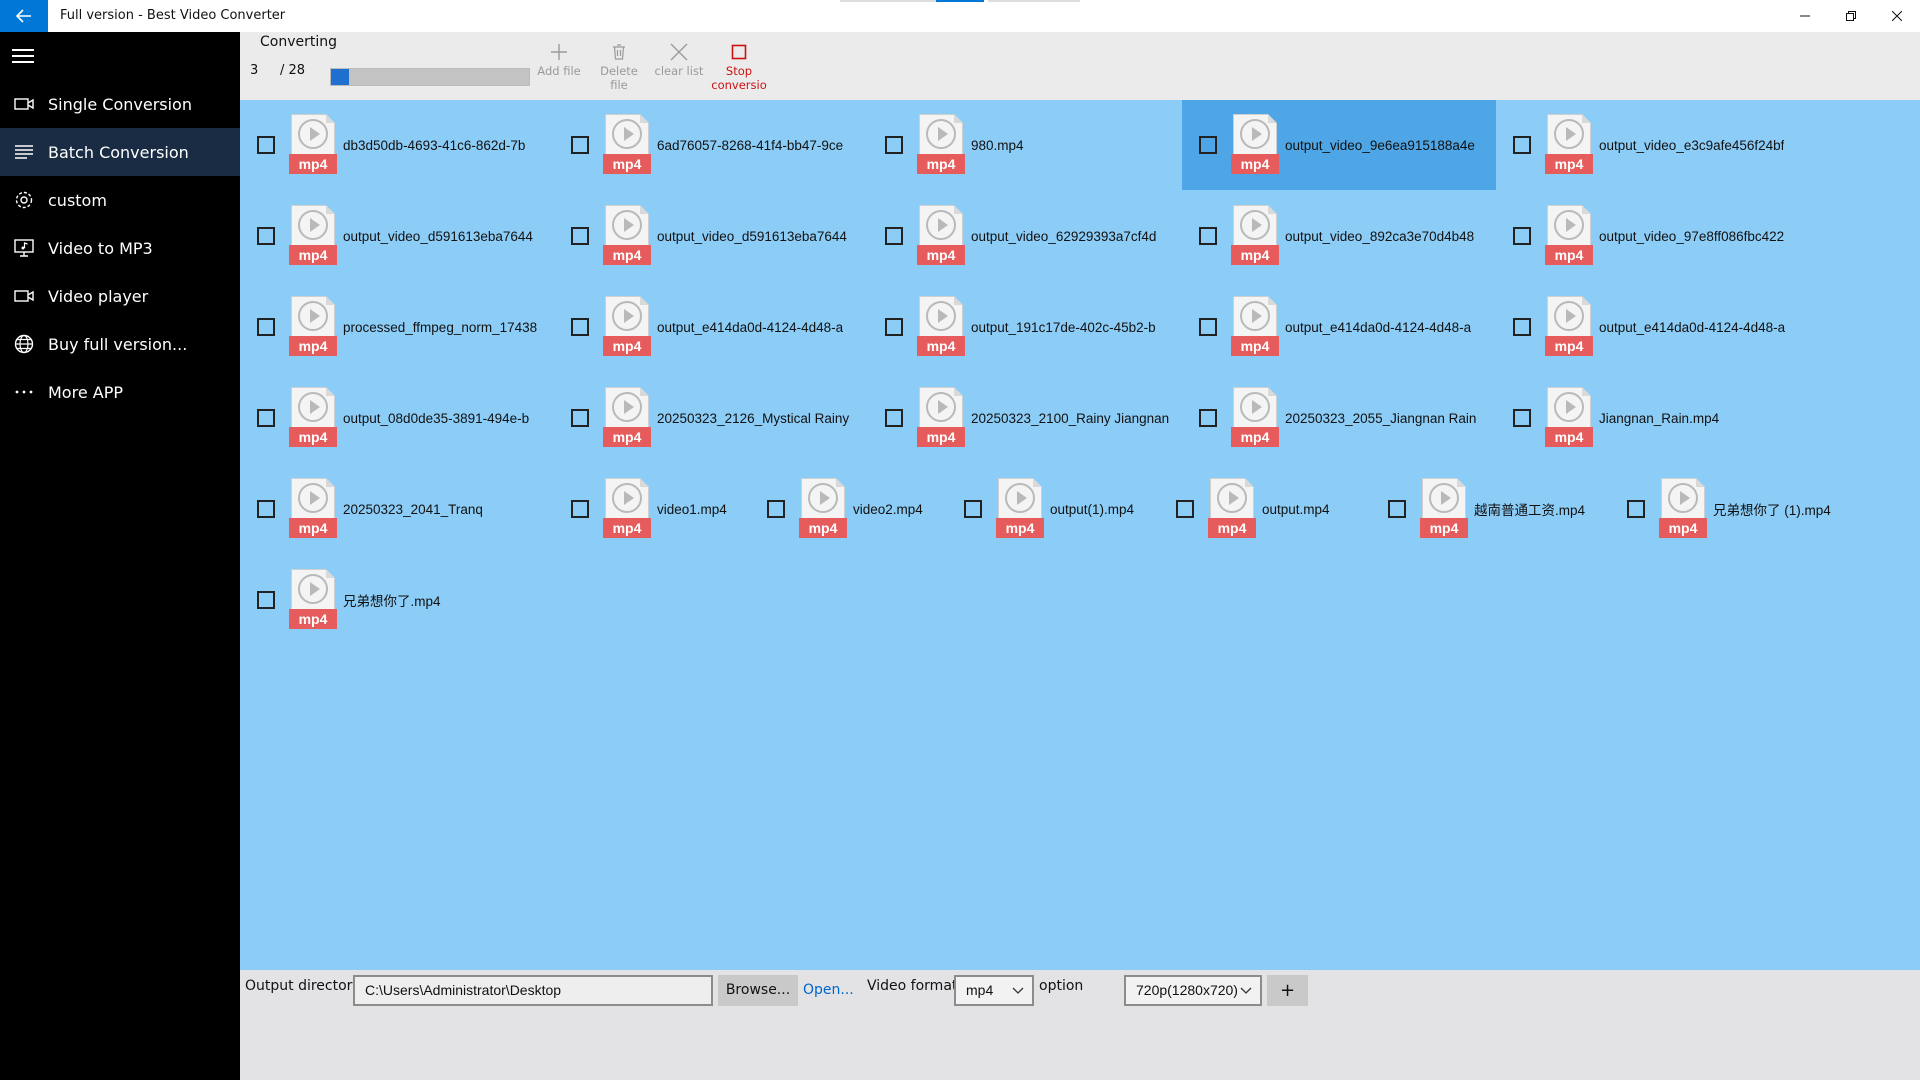  Describe the element at coordinates (120, 392) in the screenshot. I see `sidebar-item-more-app: More APP` at that location.